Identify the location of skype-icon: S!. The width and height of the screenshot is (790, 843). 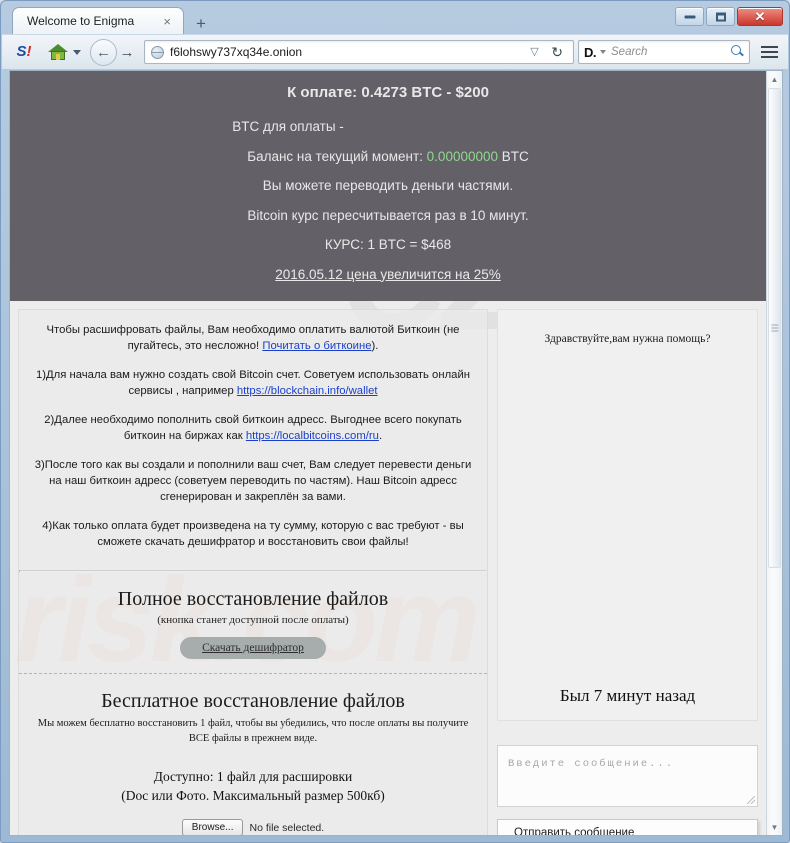
(24, 52).